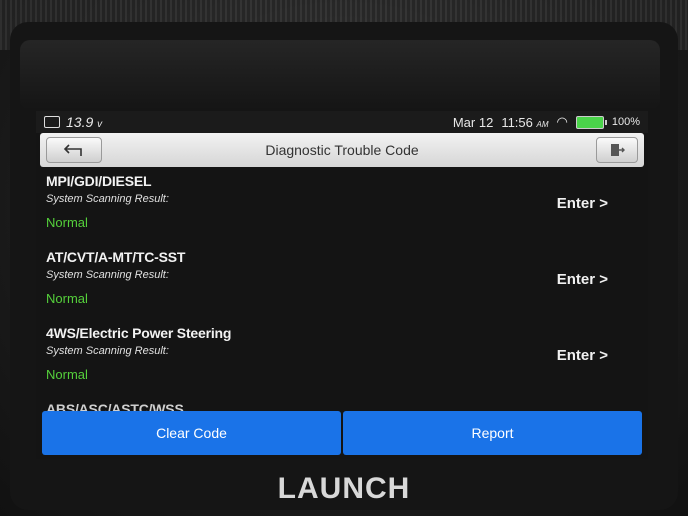 The height and width of the screenshot is (516, 688). What do you see at coordinates (562, 121) in the screenshot?
I see `wifi-icon: ◠` at bounding box center [562, 121].